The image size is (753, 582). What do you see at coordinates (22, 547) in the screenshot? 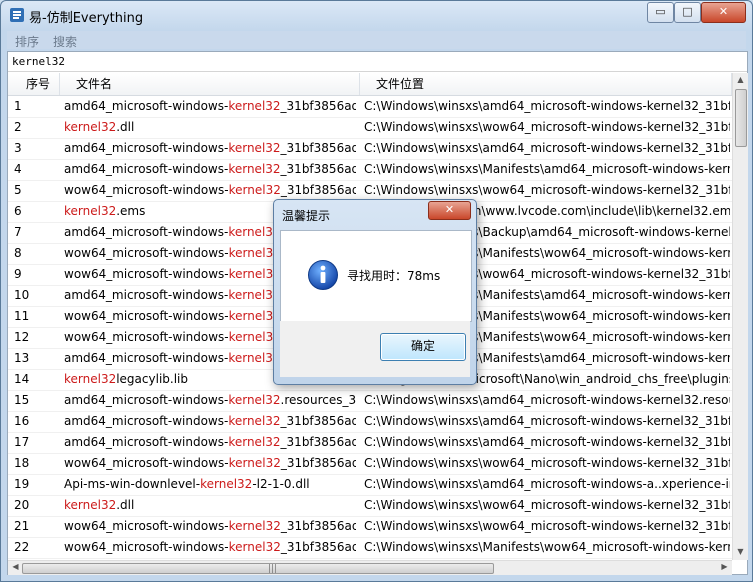
I see `row-index: 22` at bounding box center [22, 547].